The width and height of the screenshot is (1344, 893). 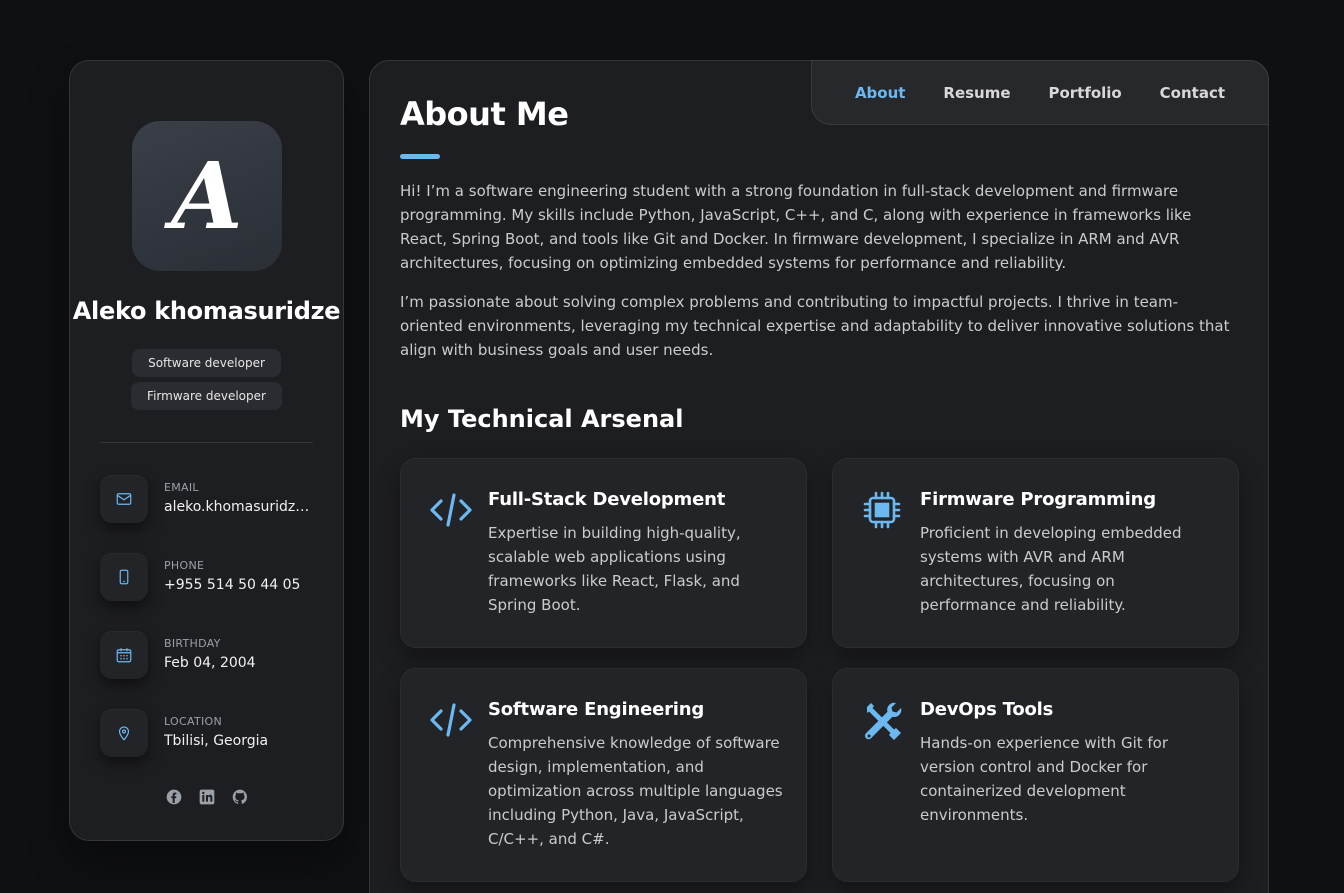 I want to click on nav-resume: Resume, so click(x=976, y=93).